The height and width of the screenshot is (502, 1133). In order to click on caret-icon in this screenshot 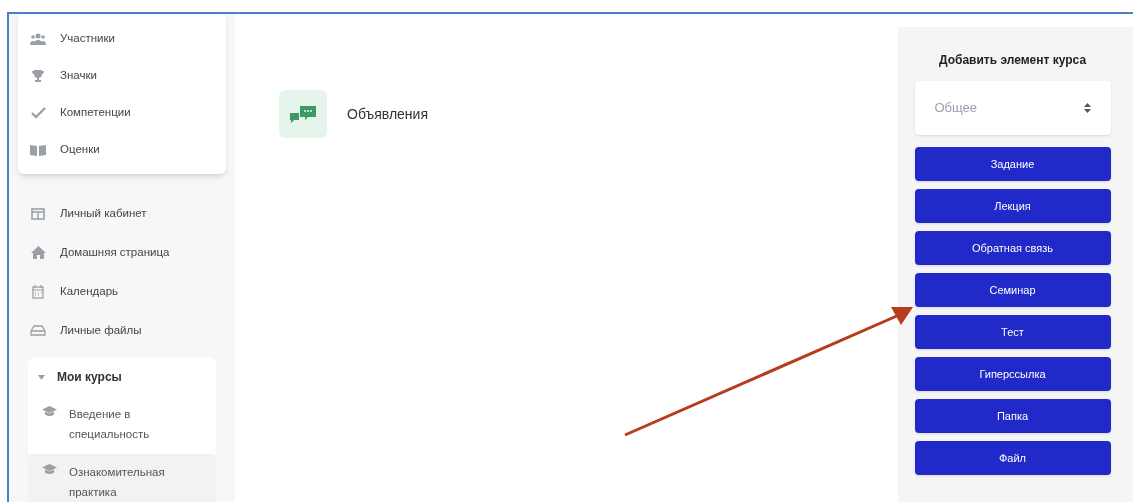, I will do `click(41, 377)`.